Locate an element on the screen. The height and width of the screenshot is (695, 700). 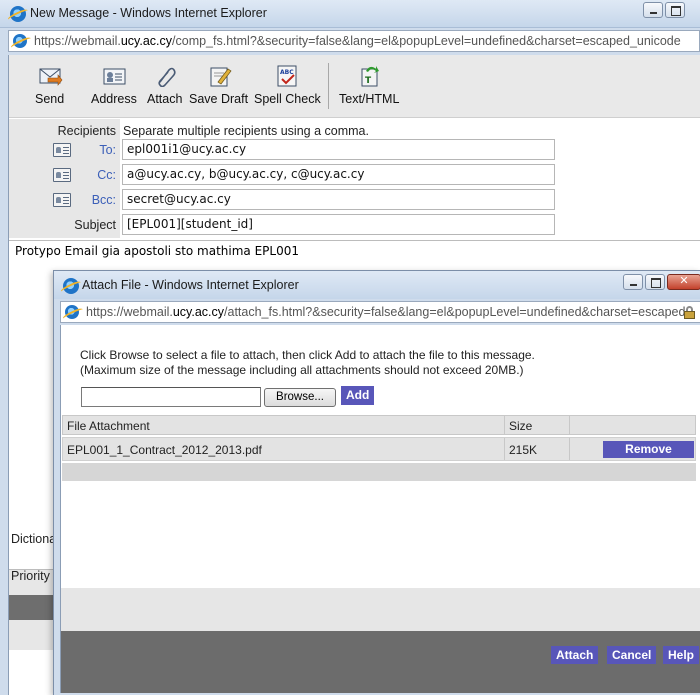
send-button: Send is located at coordinates (49, 85).